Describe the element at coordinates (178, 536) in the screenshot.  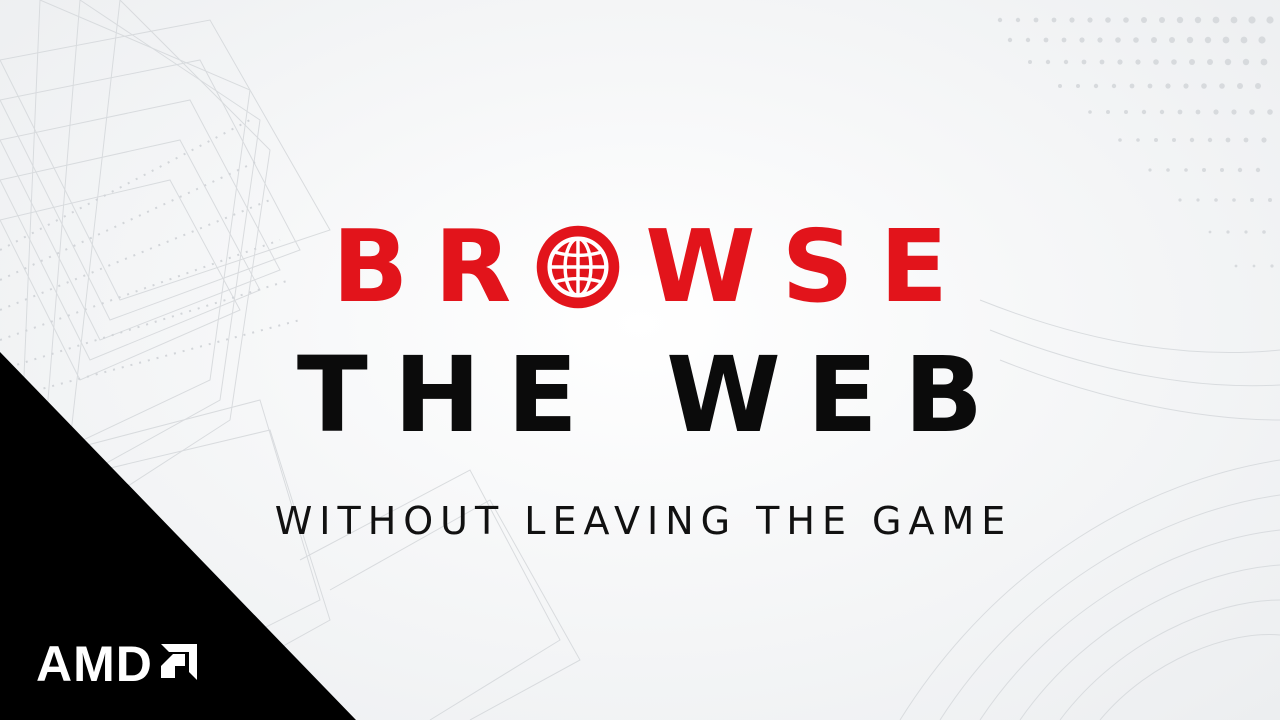
I see `black-corner-triangle` at that location.